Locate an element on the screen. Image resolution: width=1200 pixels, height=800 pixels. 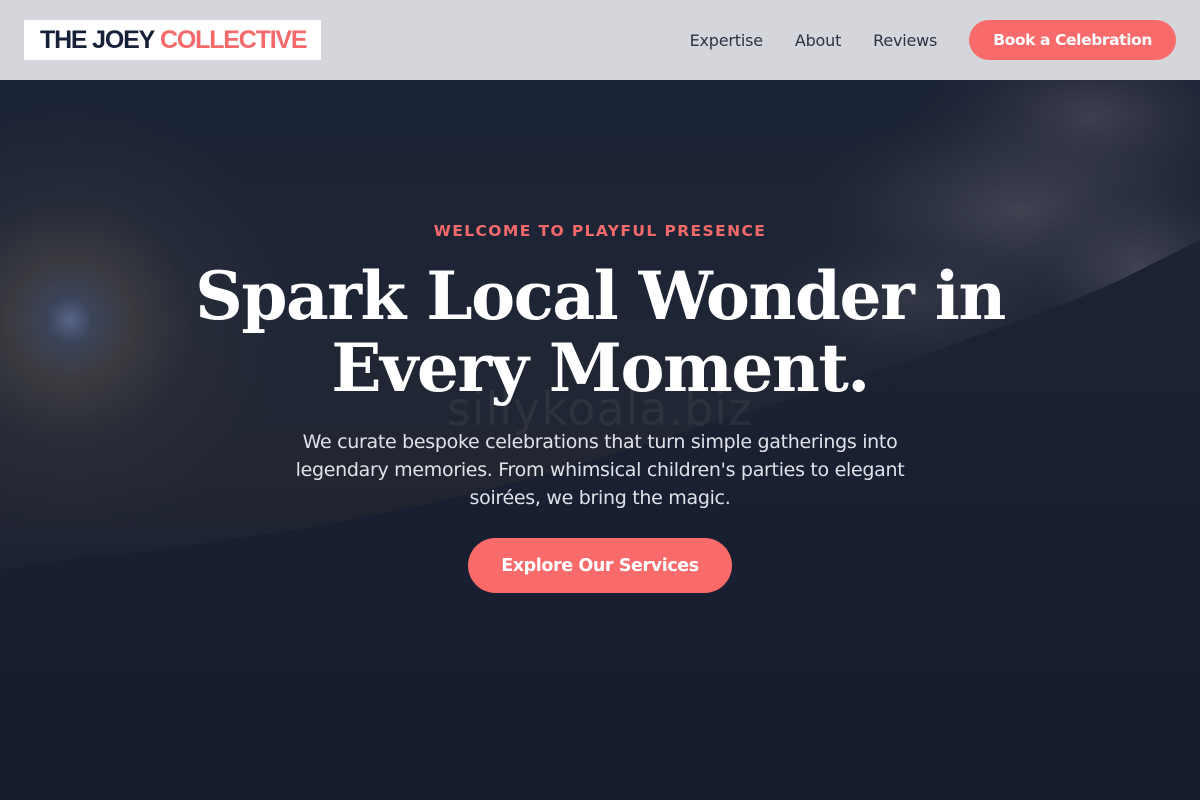
explore-services-button: Explore Our Services is located at coordinates (600, 565).